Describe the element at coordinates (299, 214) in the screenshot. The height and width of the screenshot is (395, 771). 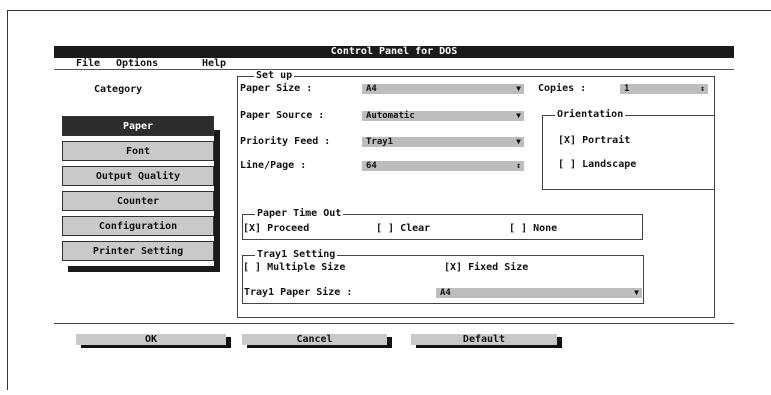
I see `paper-timeout-legend: Paper Time Out` at that location.